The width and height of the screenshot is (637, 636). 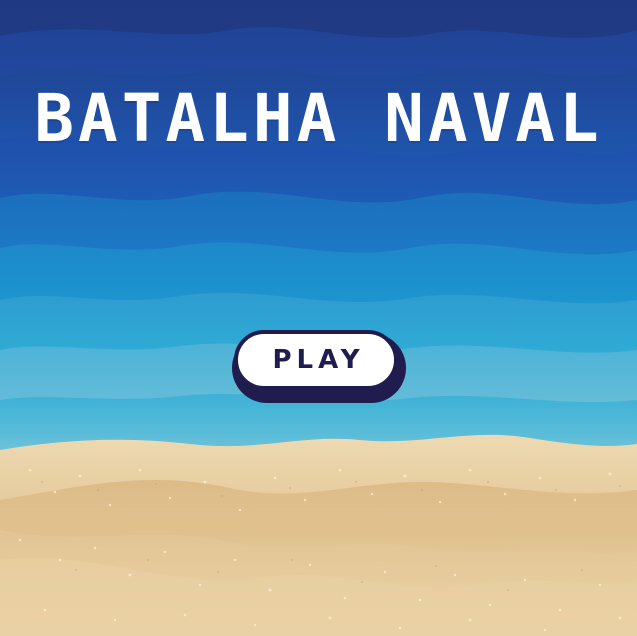 I want to click on play-button: PLAY, so click(x=316, y=360).